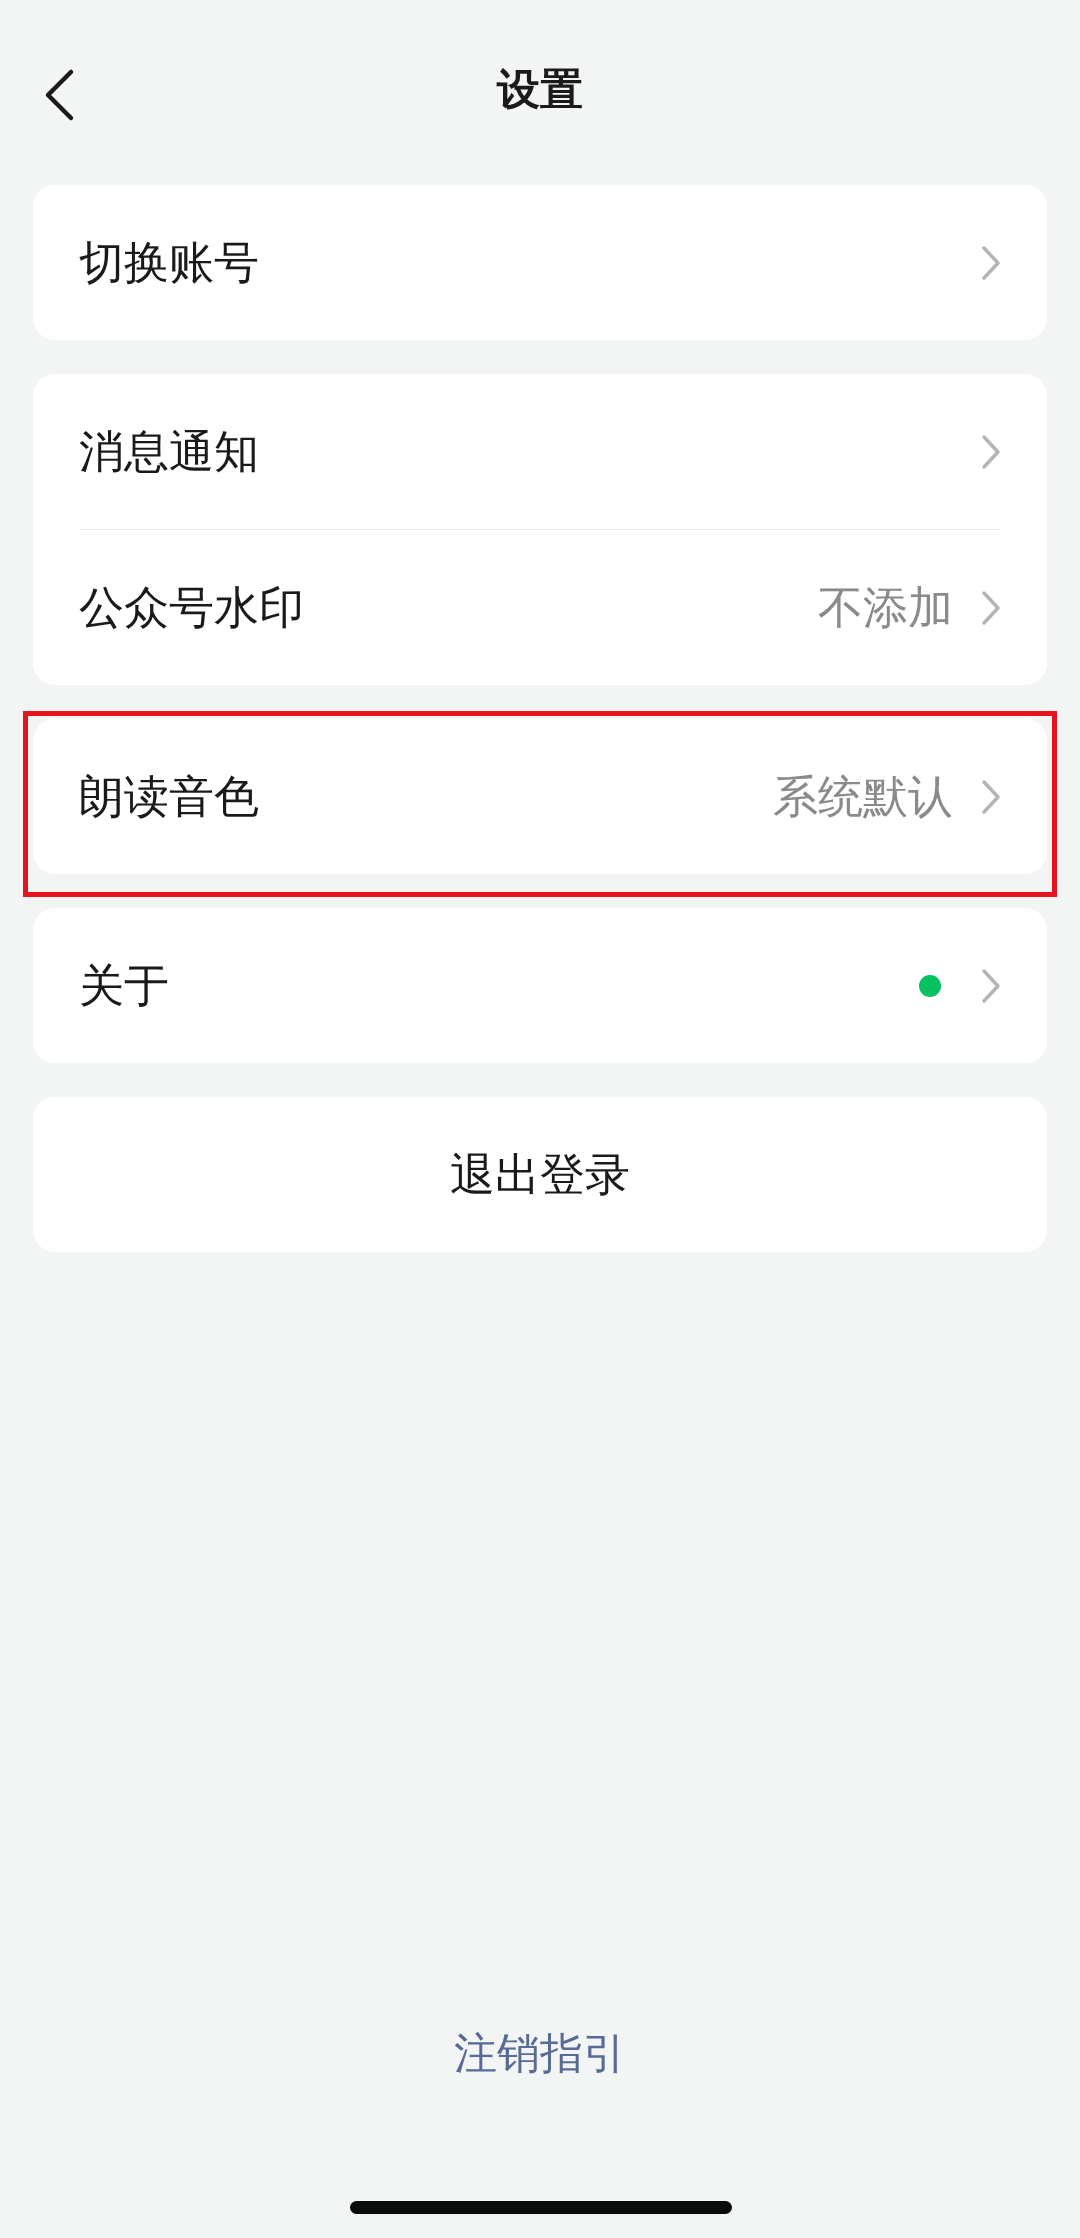 The width and height of the screenshot is (1080, 2238). I want to click on item-label: 朗读音色, so click(169, 796).